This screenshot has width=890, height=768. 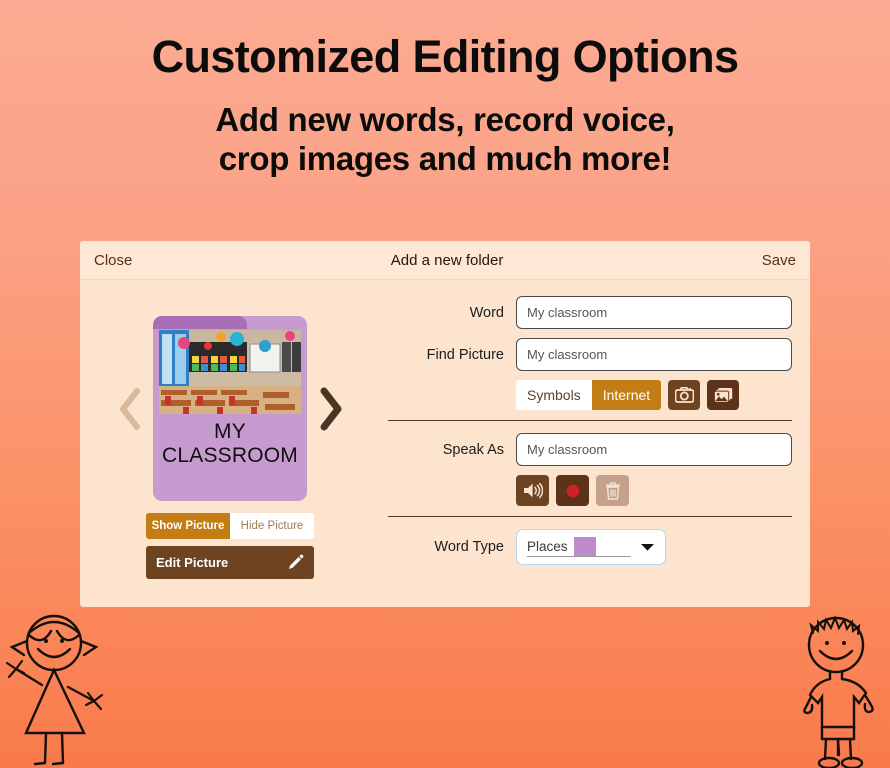 What do you see at coordinates (188, 526) in the screenshot?
I see `show-picture-button: Show Picture` at bounding box center [188, 526].